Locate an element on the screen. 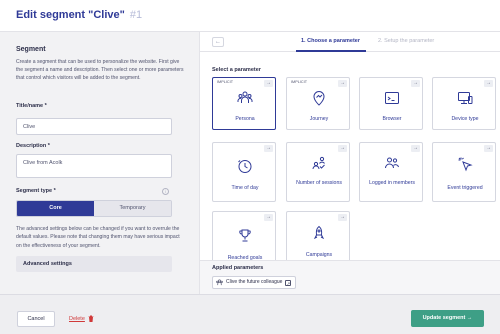 The height and width of the screenshot is (334, 500). trash-icon is located at coordinates (91, 318).